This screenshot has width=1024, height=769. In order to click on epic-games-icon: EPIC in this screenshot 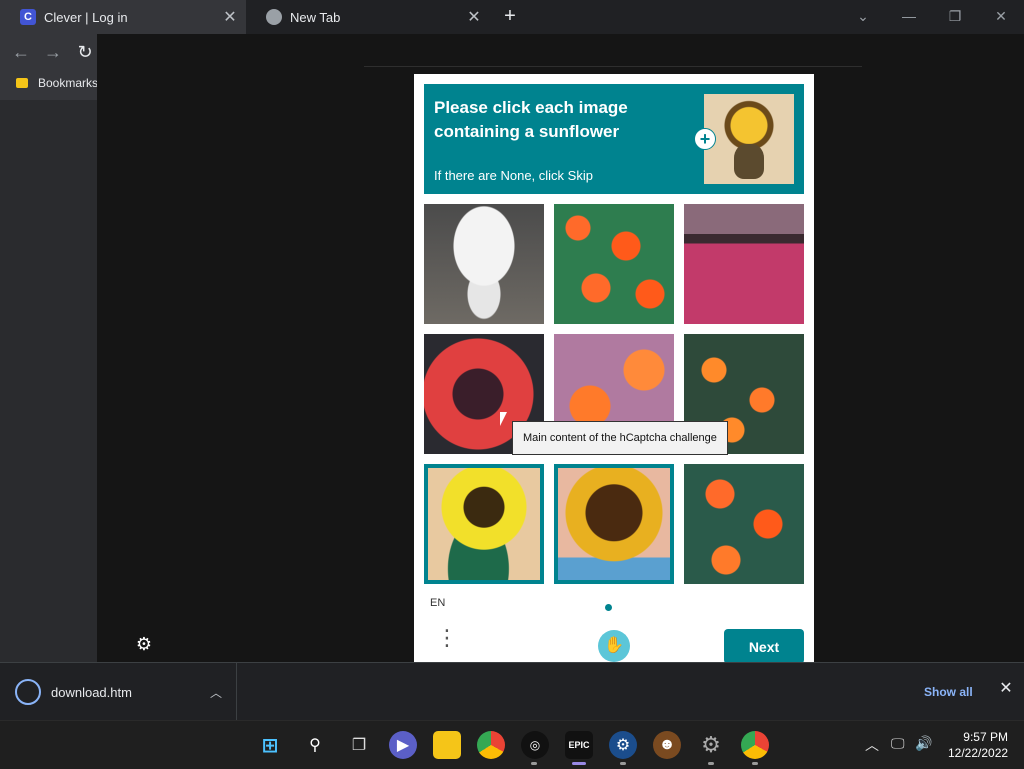, I will do `click(579, 745)`.